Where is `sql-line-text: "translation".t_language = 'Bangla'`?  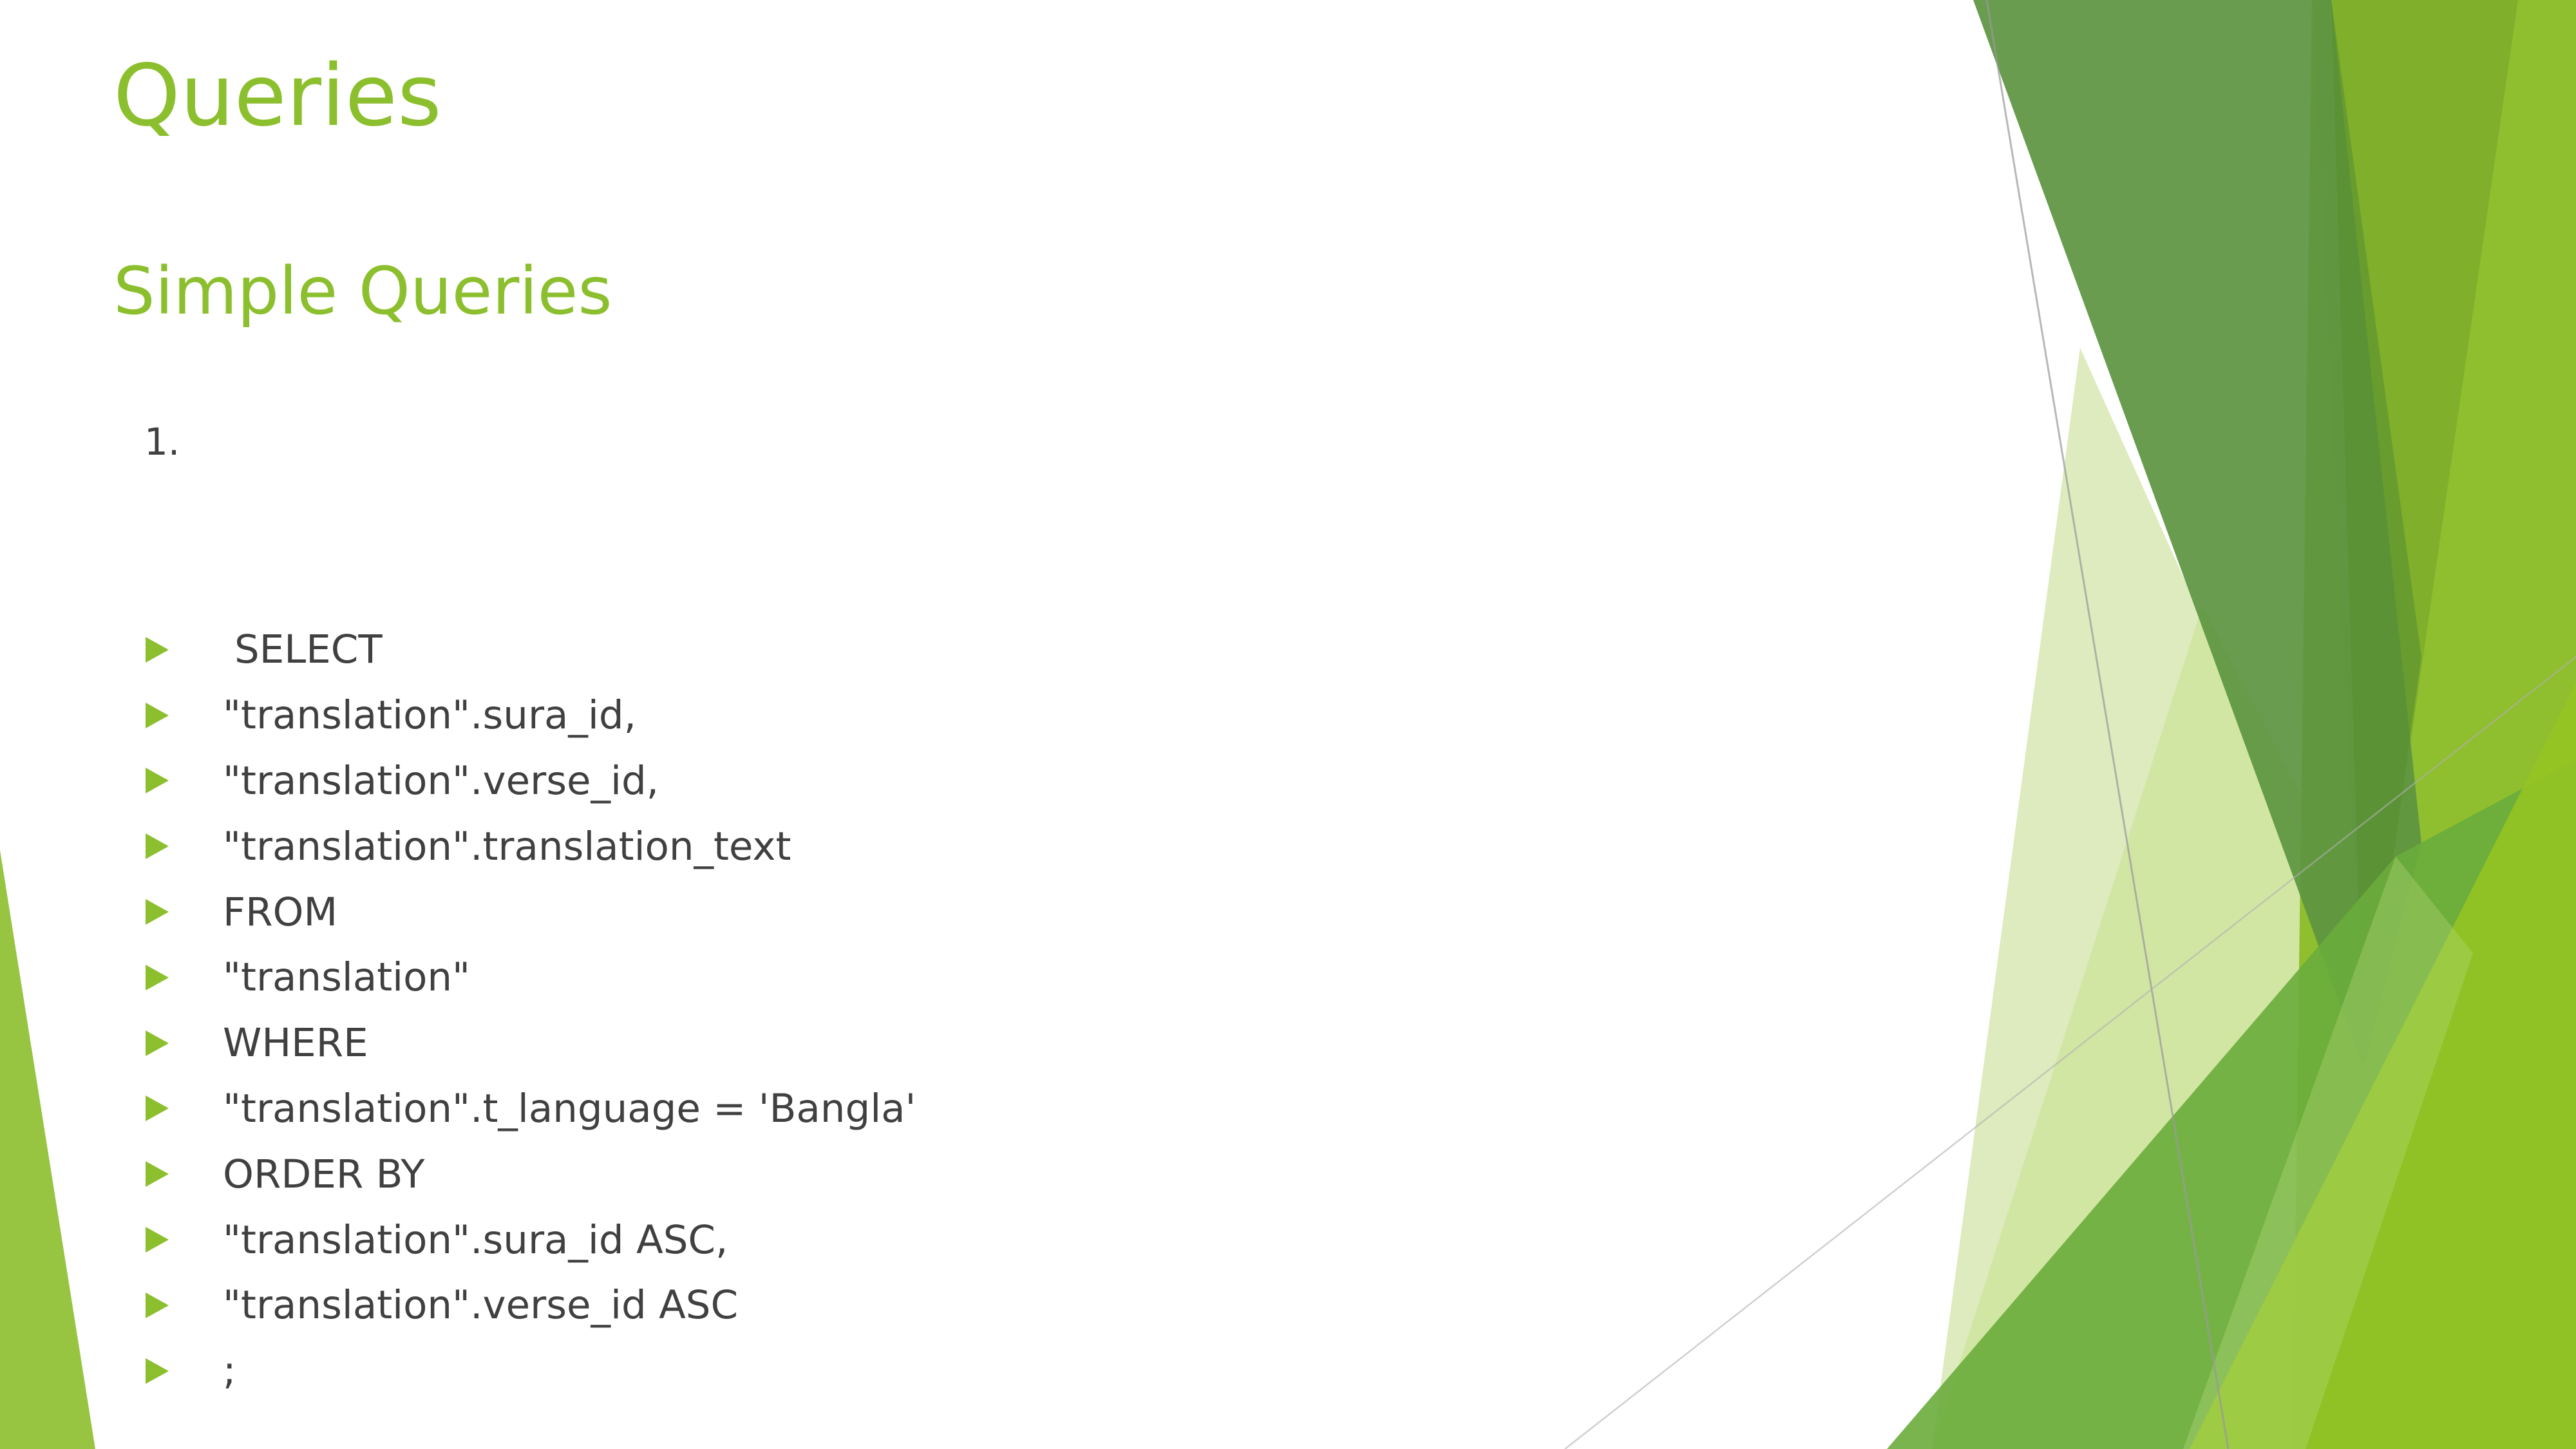 sql-line-text: "translation".t_language = 'Bangla' is located at coordinates (570, 1108).